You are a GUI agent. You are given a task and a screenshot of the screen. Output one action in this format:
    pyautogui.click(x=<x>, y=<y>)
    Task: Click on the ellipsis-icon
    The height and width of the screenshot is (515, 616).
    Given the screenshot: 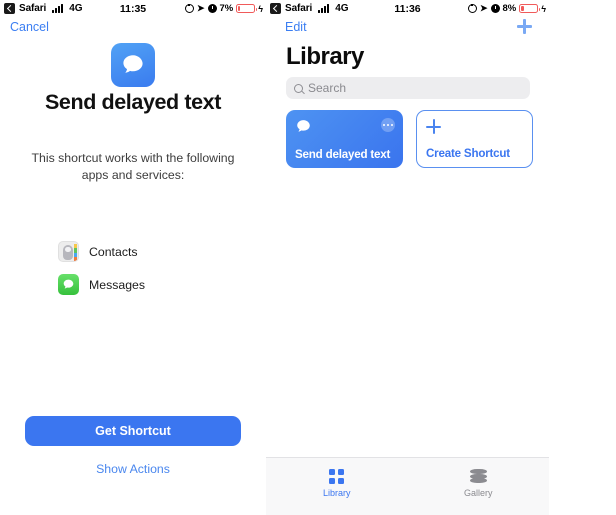 What is the action you would take?
    pyautogui.click(x=388, y=125)
    